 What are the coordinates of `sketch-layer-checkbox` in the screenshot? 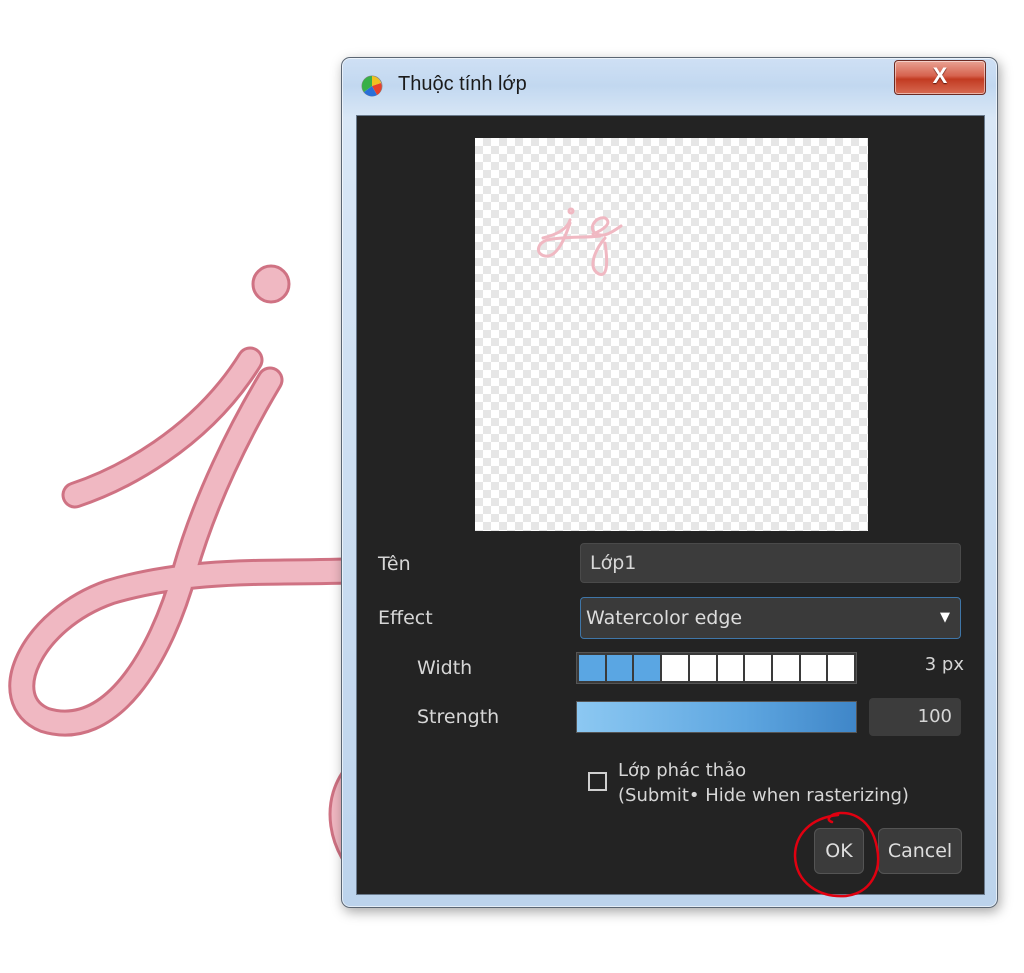 It's located at (597, 781).